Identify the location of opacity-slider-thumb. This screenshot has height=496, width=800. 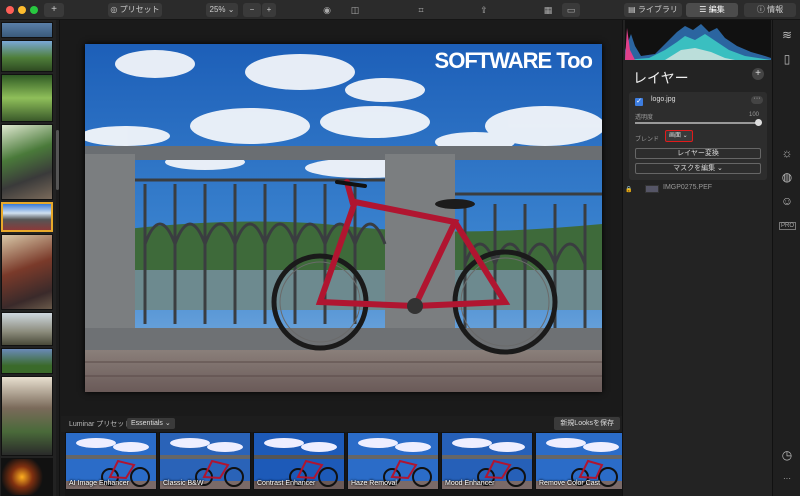
(758, 122).